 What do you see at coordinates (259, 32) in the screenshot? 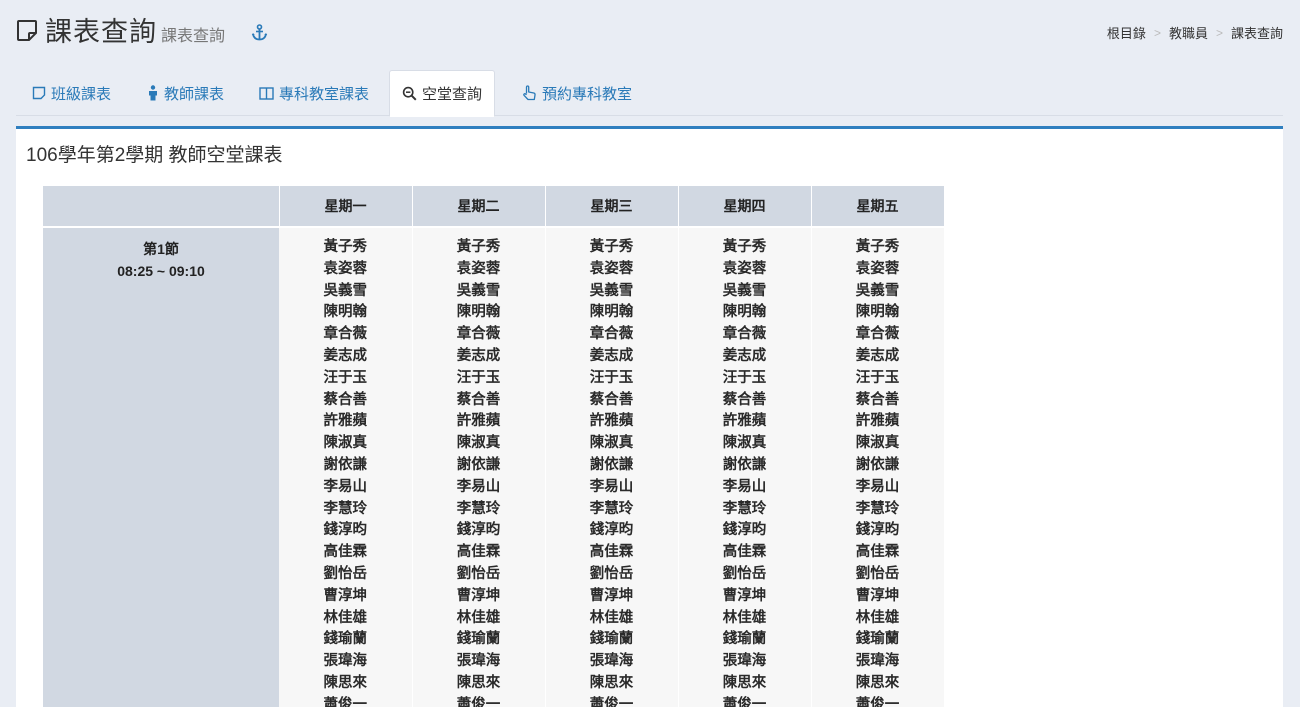
I see `anchor-icon` at bounding box center [259, 32].